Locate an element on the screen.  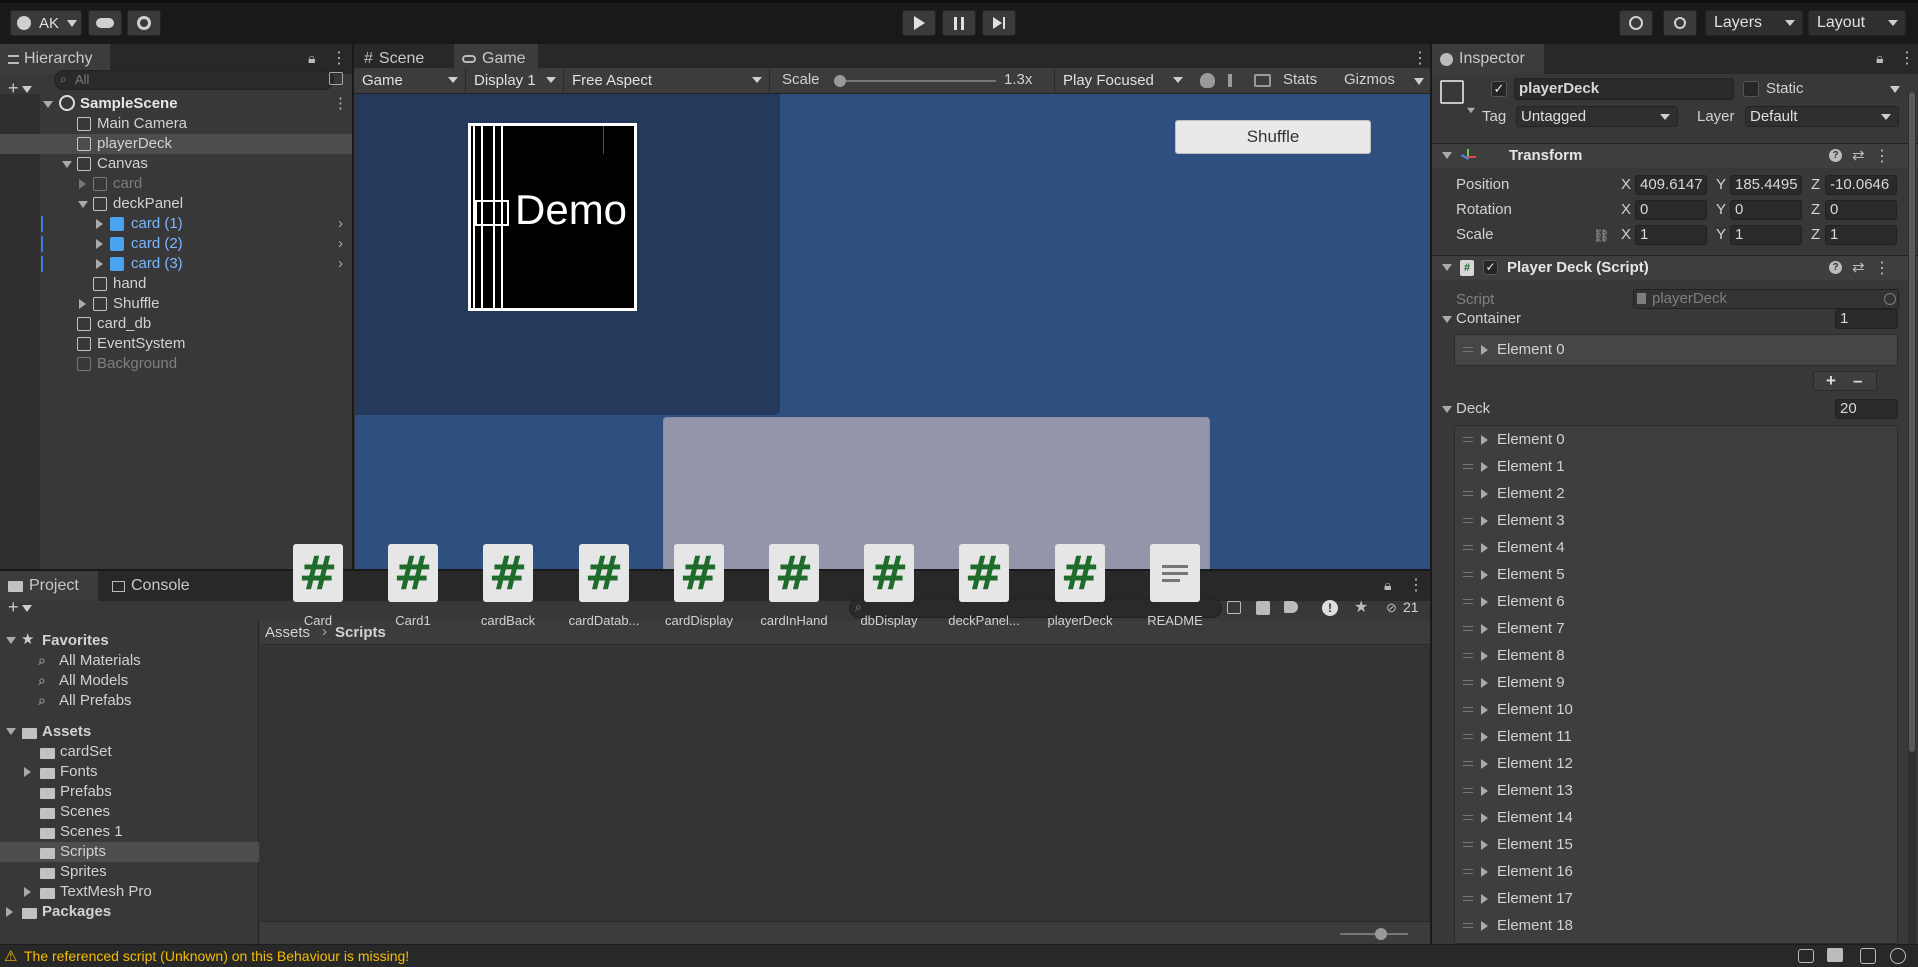
scale-slider-track is located at coordinates (915, 81).